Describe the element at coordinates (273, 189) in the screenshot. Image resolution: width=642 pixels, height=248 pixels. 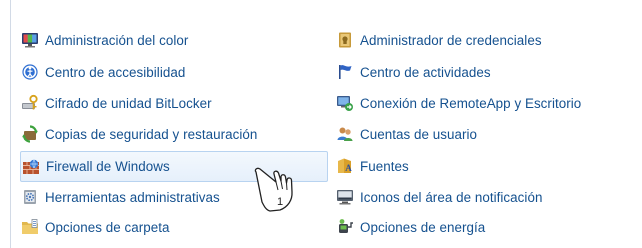
I see `hand-pointer-icon: 1` at that location.